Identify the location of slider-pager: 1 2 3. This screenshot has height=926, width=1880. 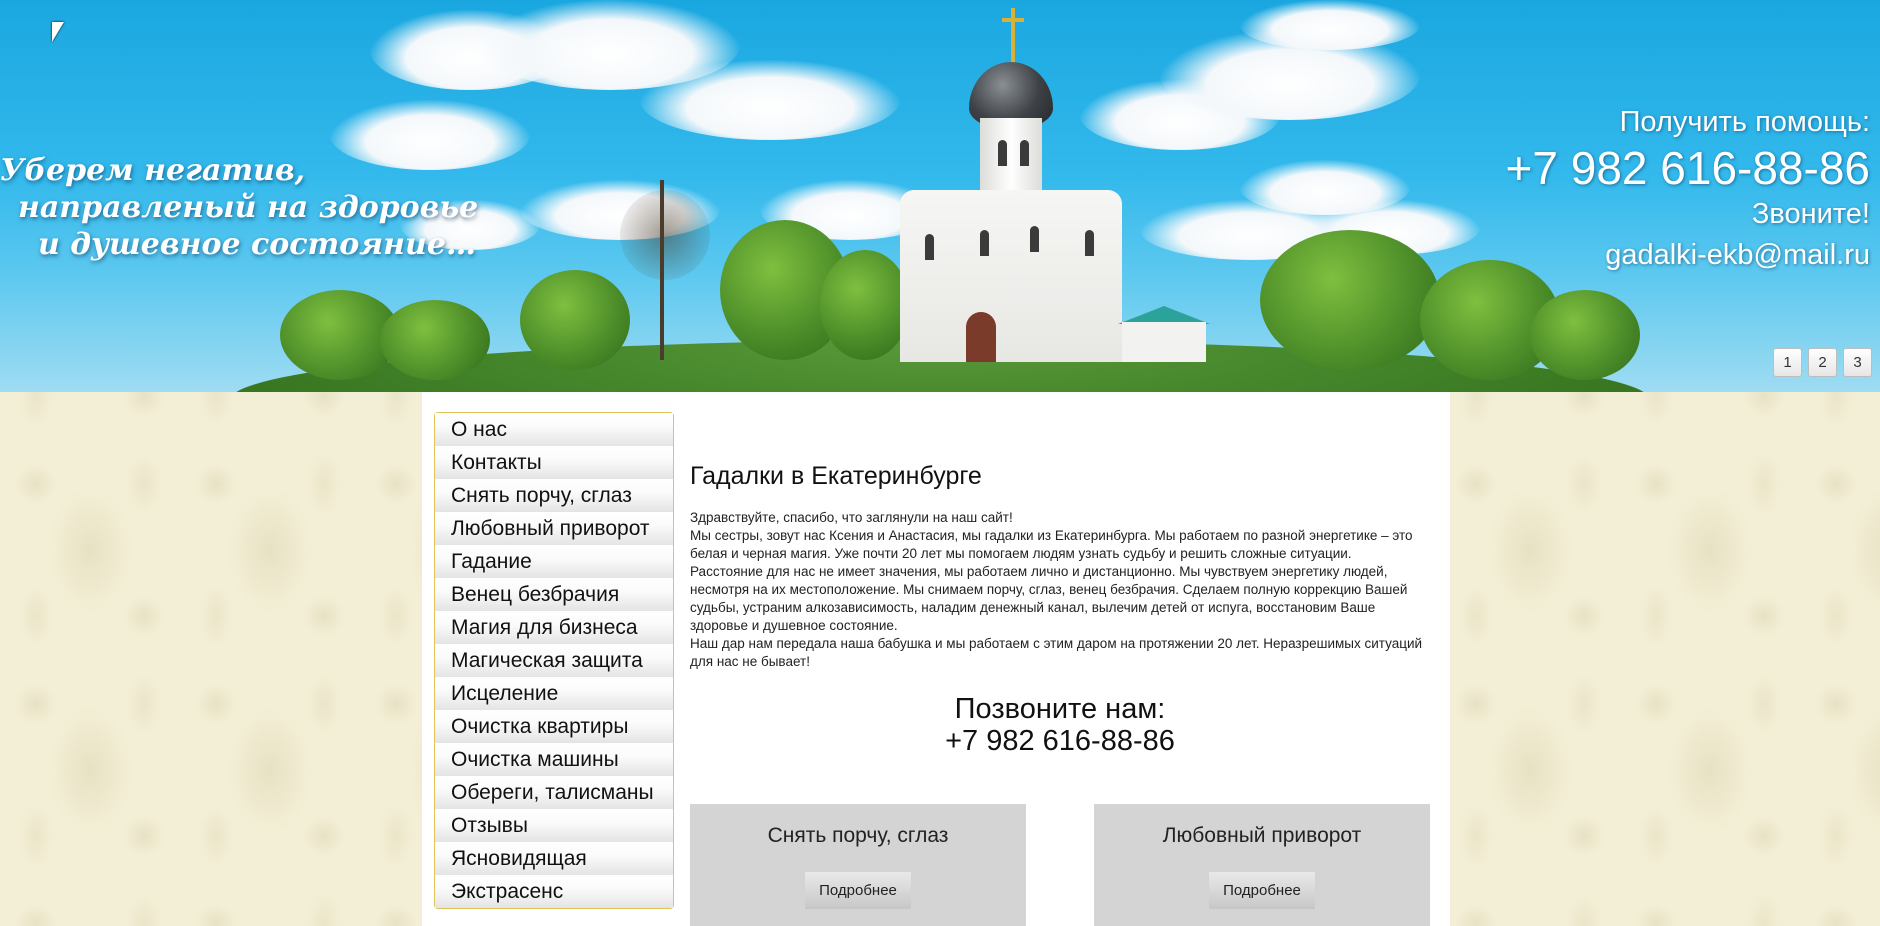
(1822, 362).